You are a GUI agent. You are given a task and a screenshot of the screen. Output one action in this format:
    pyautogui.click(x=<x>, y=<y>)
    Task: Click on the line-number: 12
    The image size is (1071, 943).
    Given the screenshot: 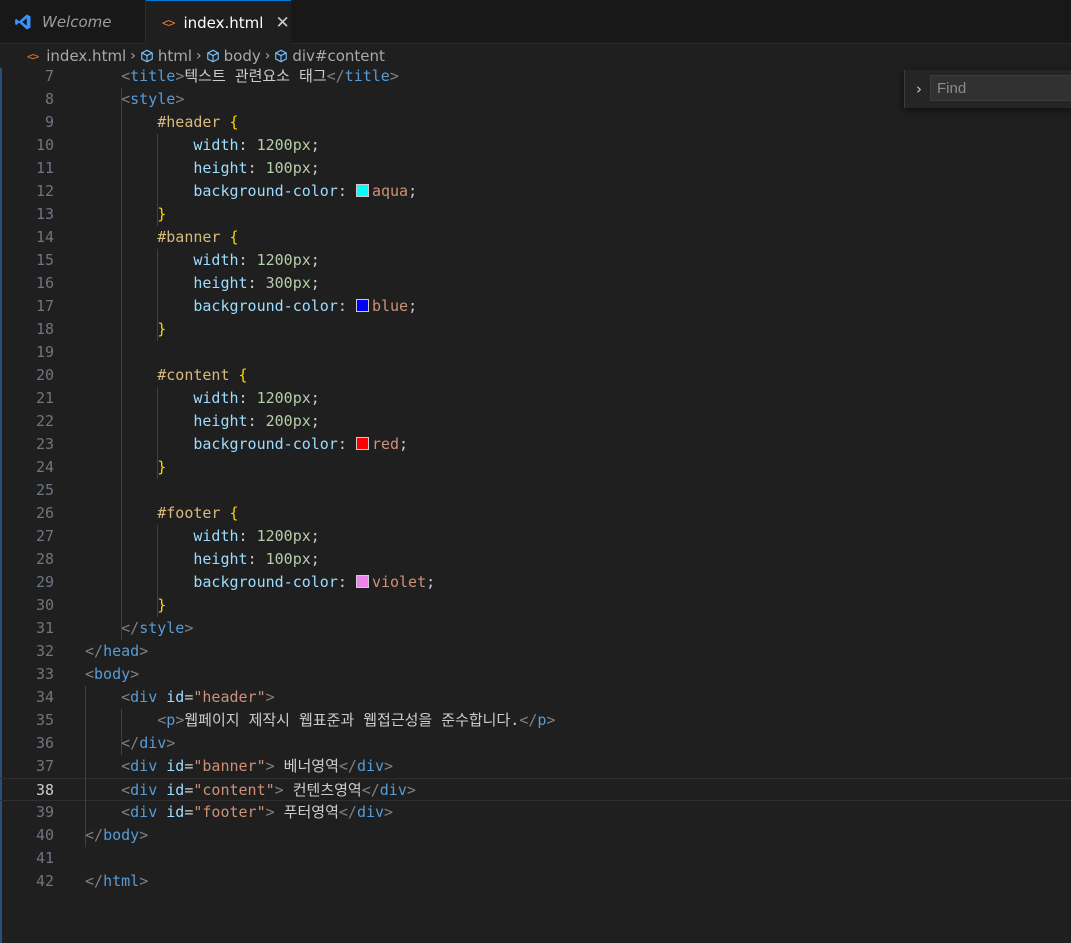 What is the action you would take?
    pyautogui.click(x=44, y=191)
    